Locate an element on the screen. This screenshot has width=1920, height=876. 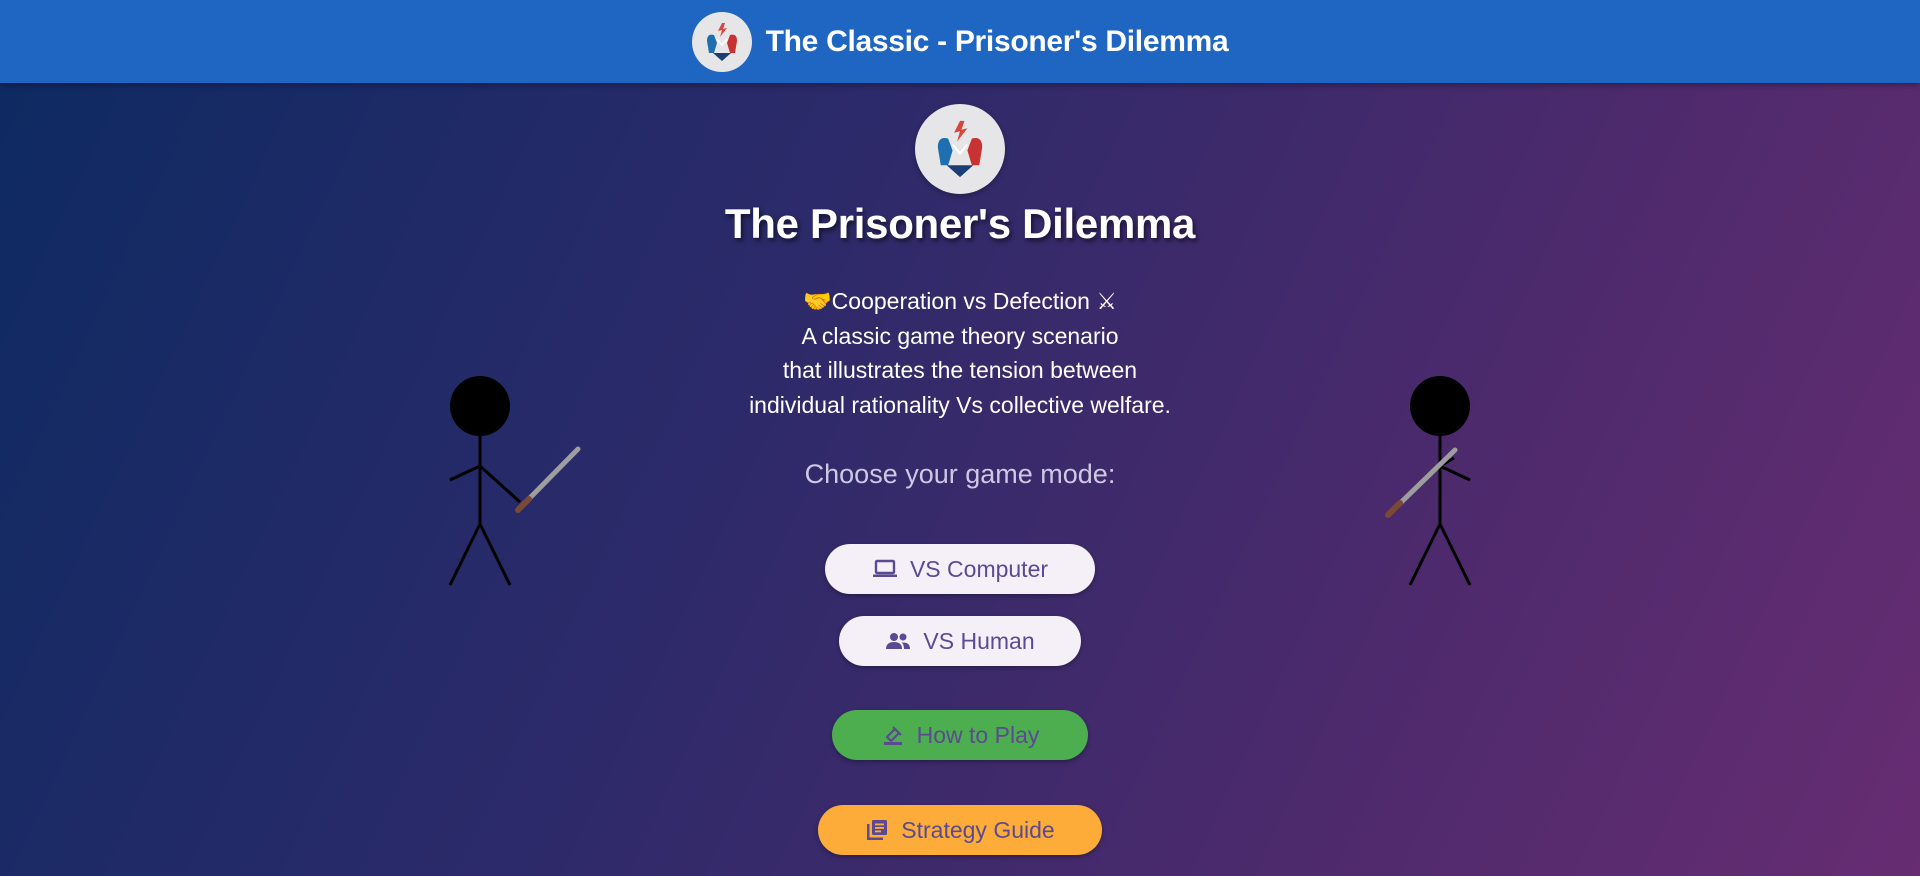
library-books-icon is located at coordinates (877, 830).